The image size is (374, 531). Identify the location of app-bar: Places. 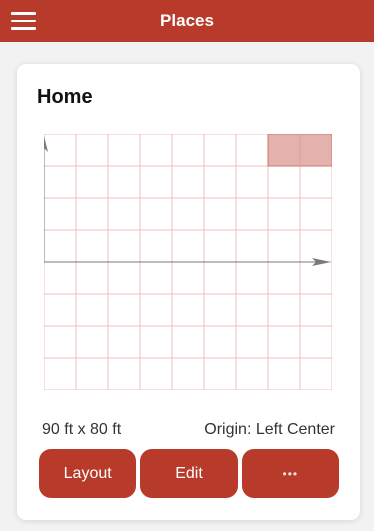
(187, 21).